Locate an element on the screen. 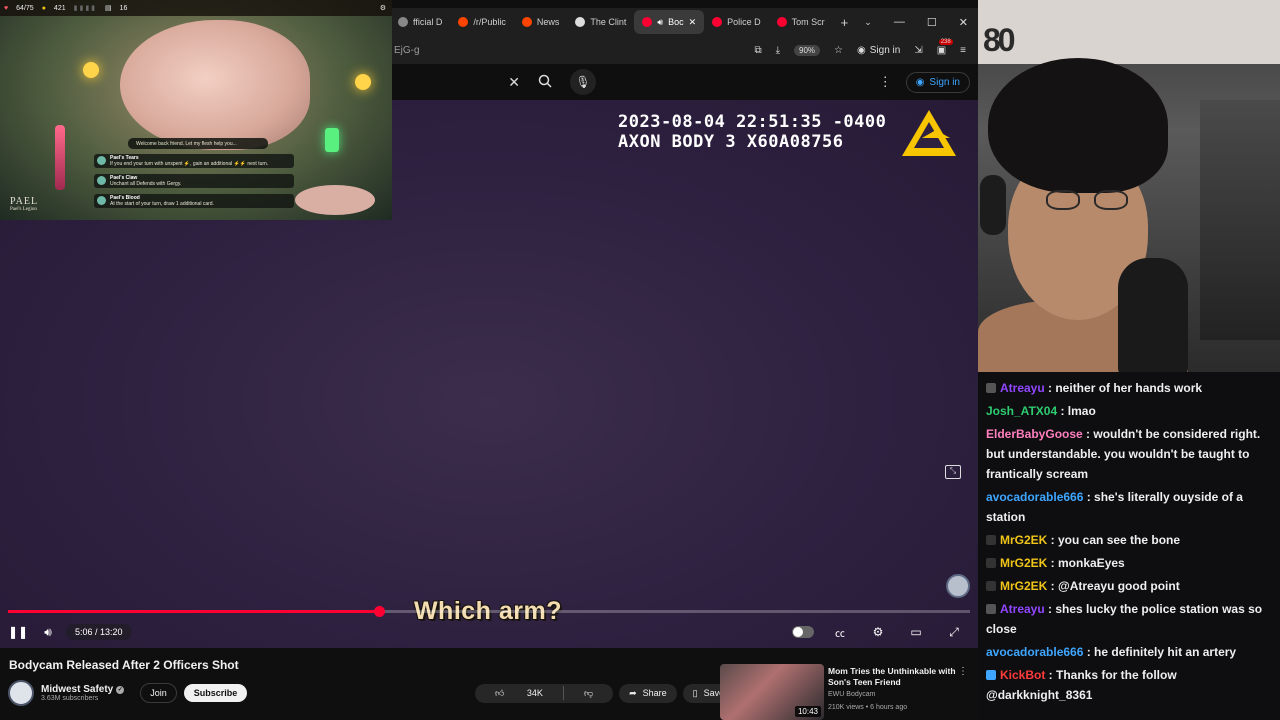  browser-sign-in-button: ◉ Sign in is located at coordinates (878, 50).